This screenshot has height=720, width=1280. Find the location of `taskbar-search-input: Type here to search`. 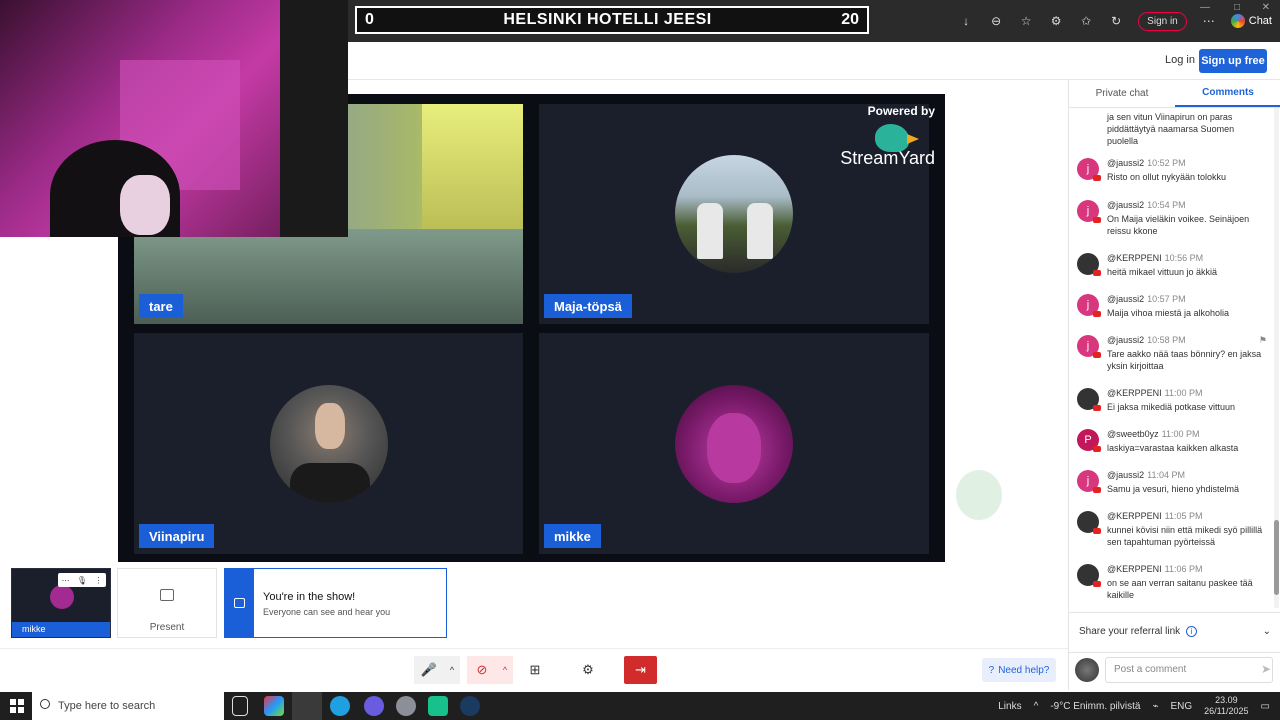

taskbar-search-input: Type here to search is located at coordinates (128, 706).